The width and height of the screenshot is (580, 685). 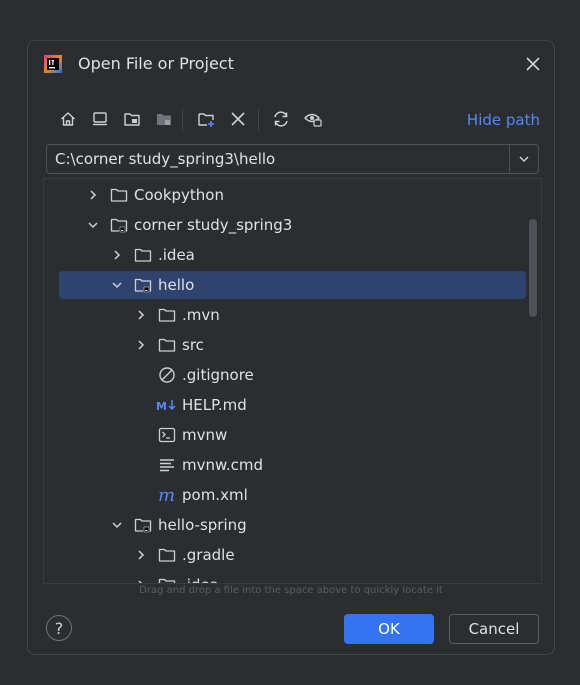 I want to click on tree-item-mvn: .mvn, so click(x=292, y=315).